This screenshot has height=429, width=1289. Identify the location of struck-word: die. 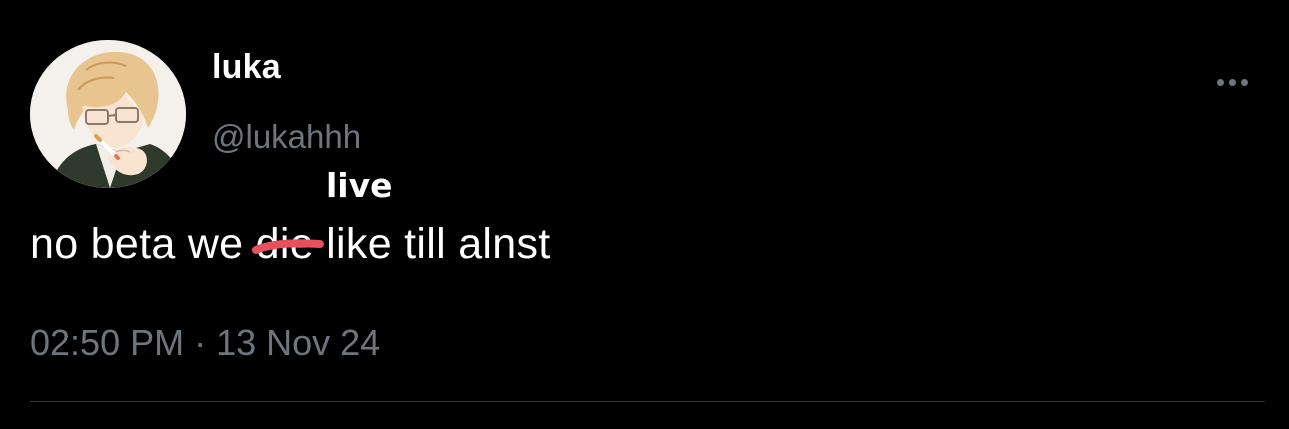
(287, 244).